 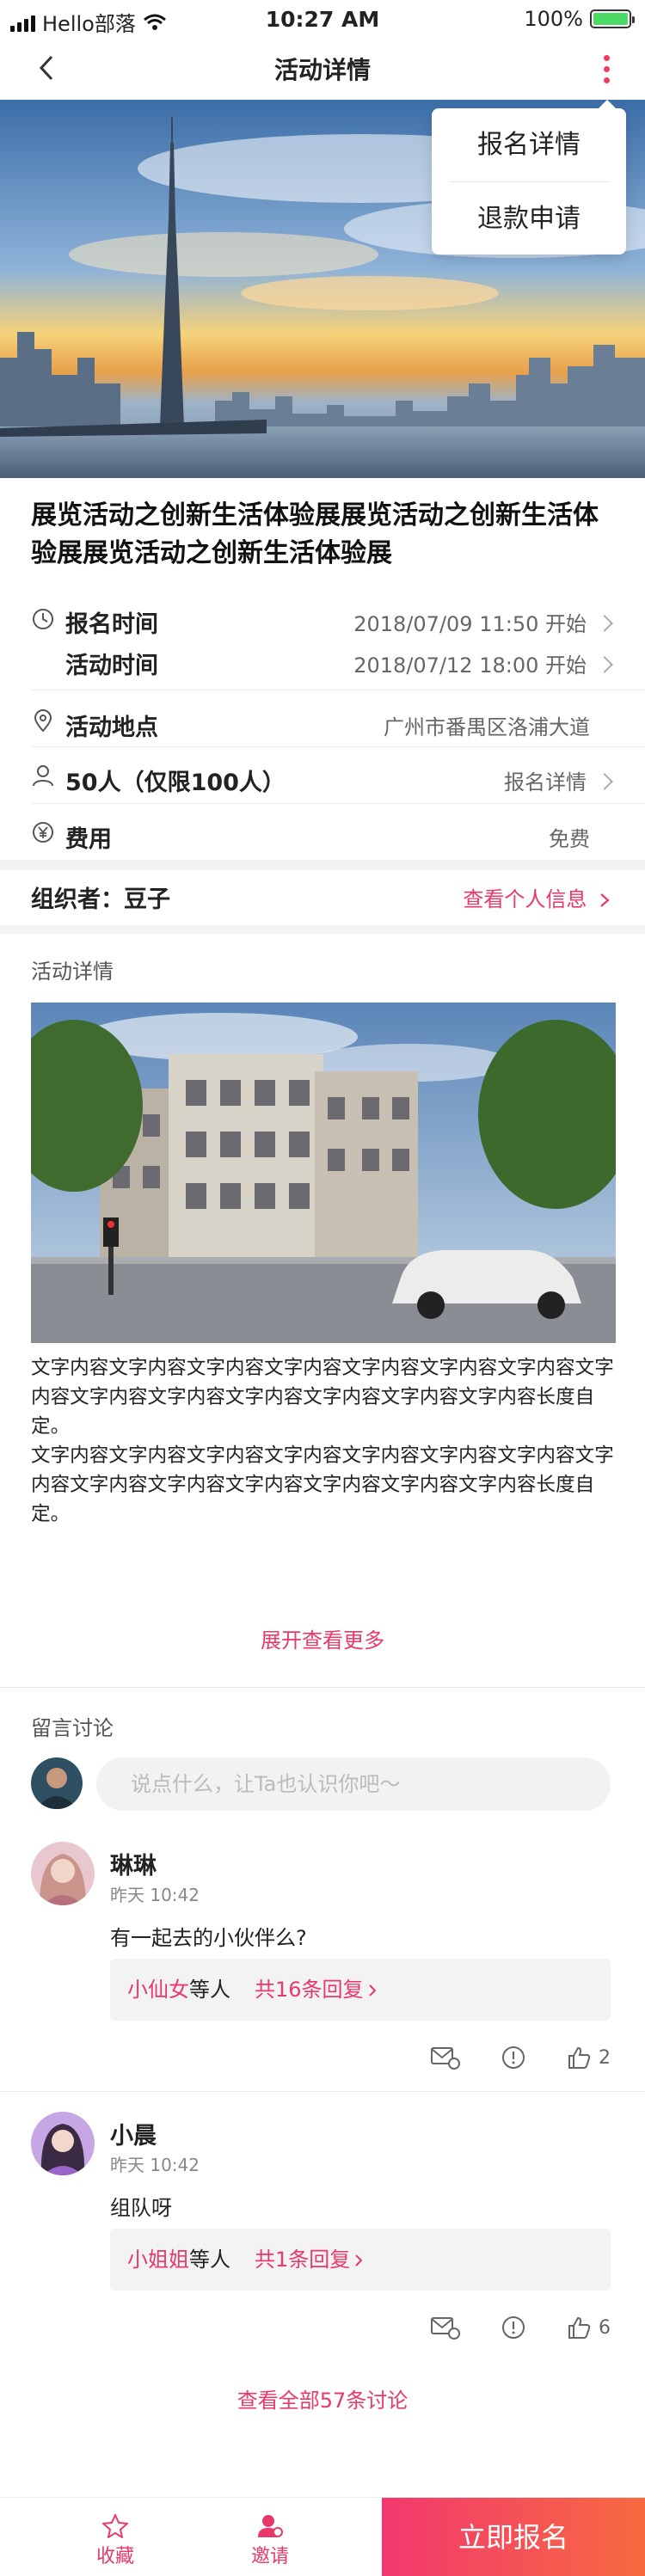 I want to click on comment-author: 小晨, so click(x=133, y=2133).